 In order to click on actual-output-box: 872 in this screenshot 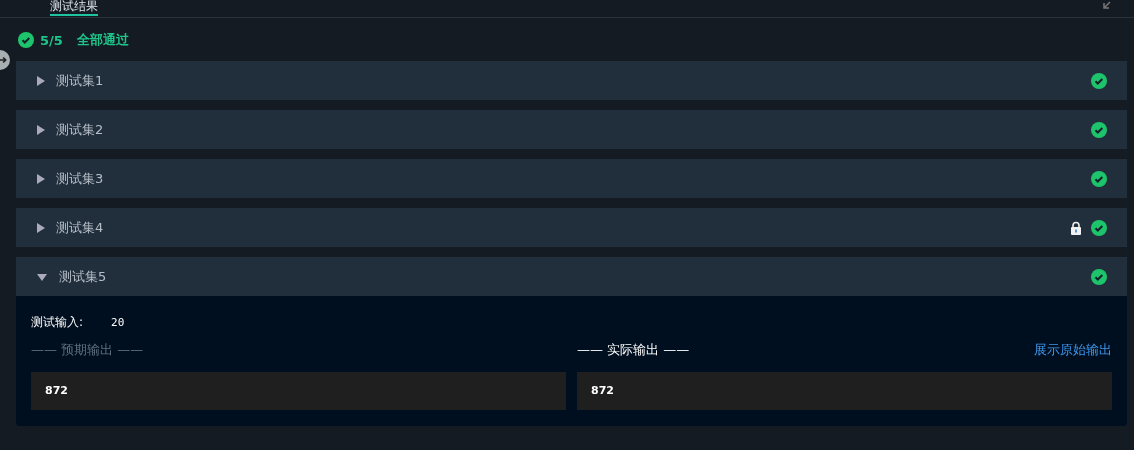, I will do `click(844, 391)`.